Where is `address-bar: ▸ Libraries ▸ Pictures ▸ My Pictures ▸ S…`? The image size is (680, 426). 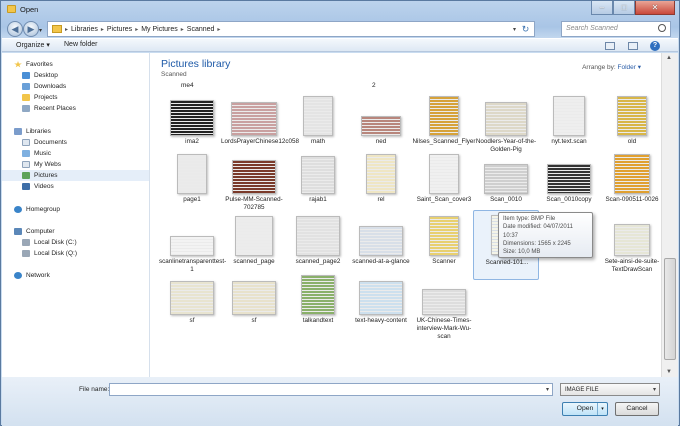 address-bar: ▸ Libraries ▸ Pictures ▸ My Pictures ▸ S… is located at coordinates (291, 29).